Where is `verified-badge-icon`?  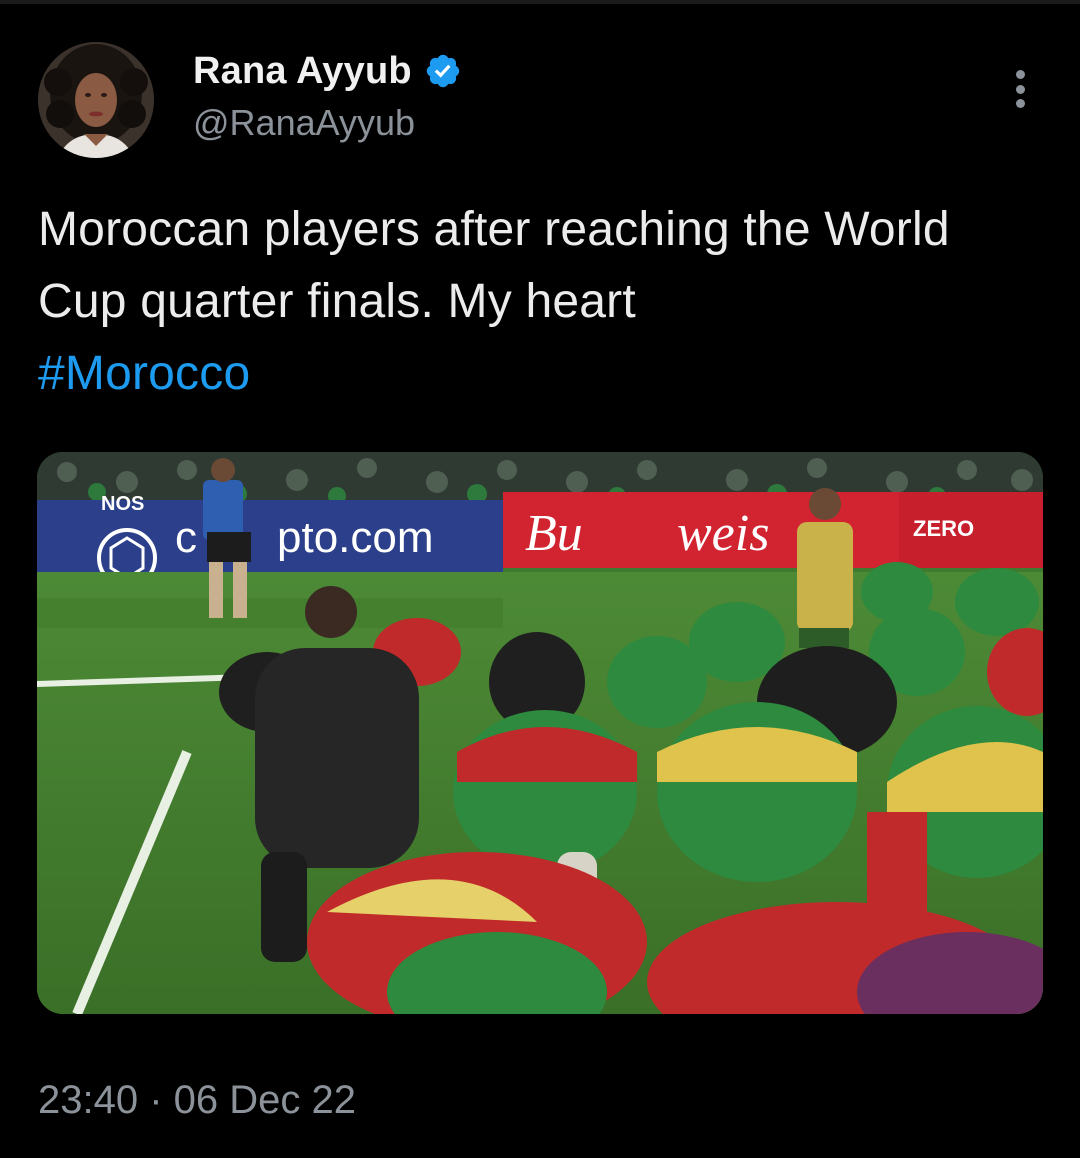 verified-badge-icon is located at coordinates (443, 71).